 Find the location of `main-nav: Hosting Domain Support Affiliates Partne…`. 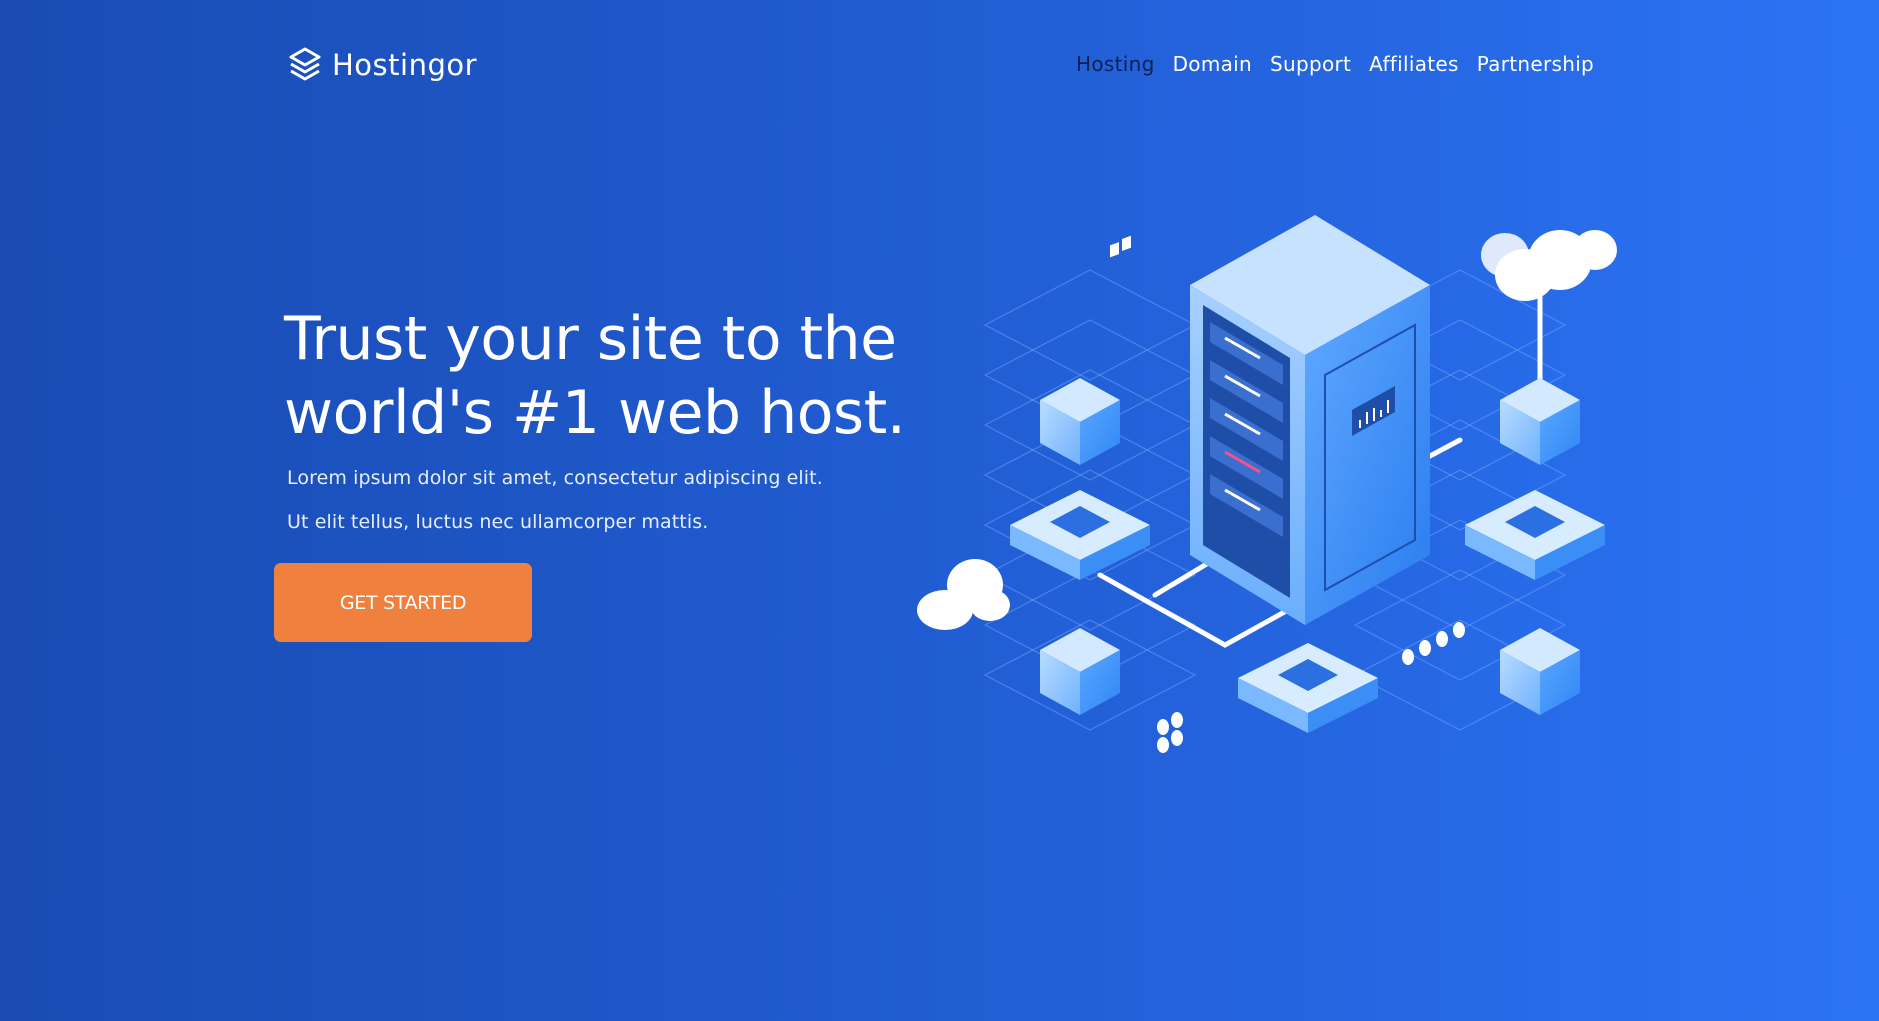

main-nav: Hosting Domain Support Affiliates Partne… is located at coordinates (1335, 64).